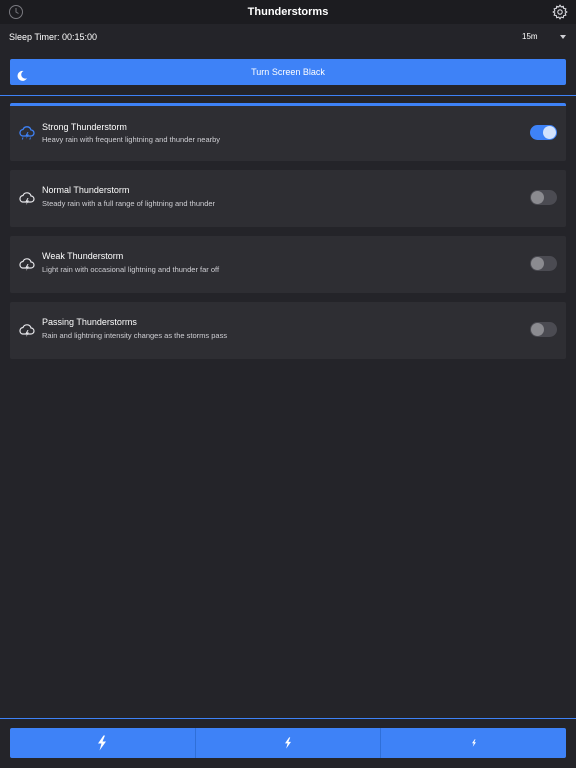 The height and width of the screenshot is (768, 576). I want to click on turn-screen-black-label: Turn Screen Black, so click(288, 72).